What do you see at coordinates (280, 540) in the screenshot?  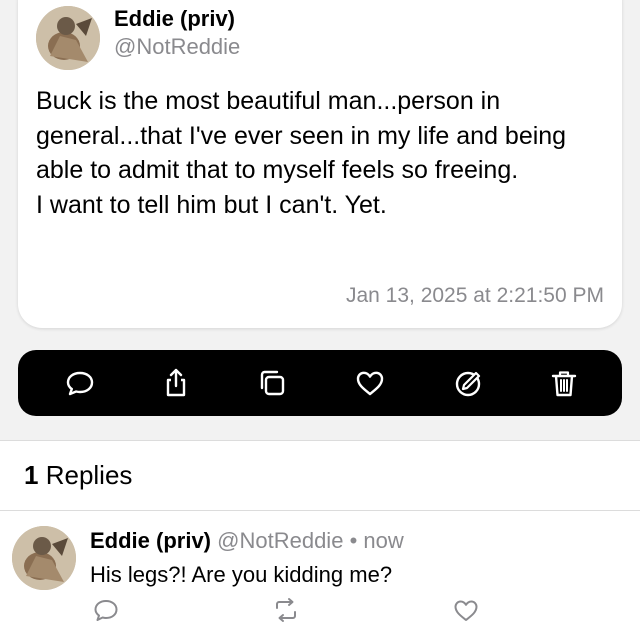 I see `reply-author-handle: @NotReddie` at bounding box center [280, 540].